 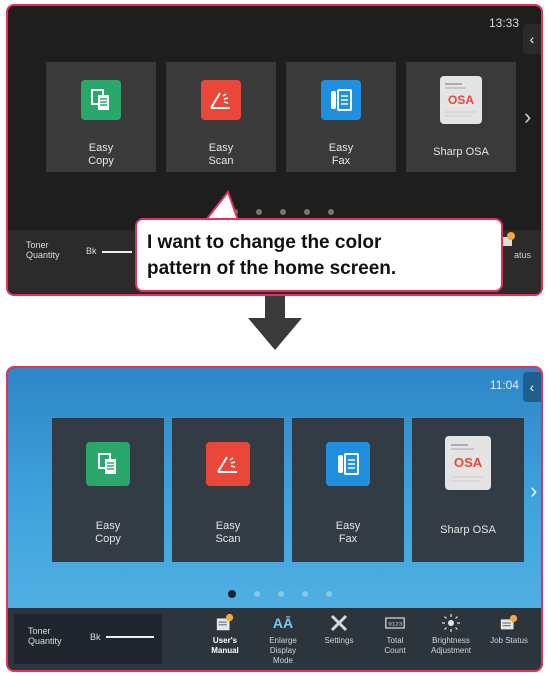 What do you see at coordinates (395, 635) in the screenshot?
I see `total-count-button: 0123 Total Count` at bounding box center [395, 635].